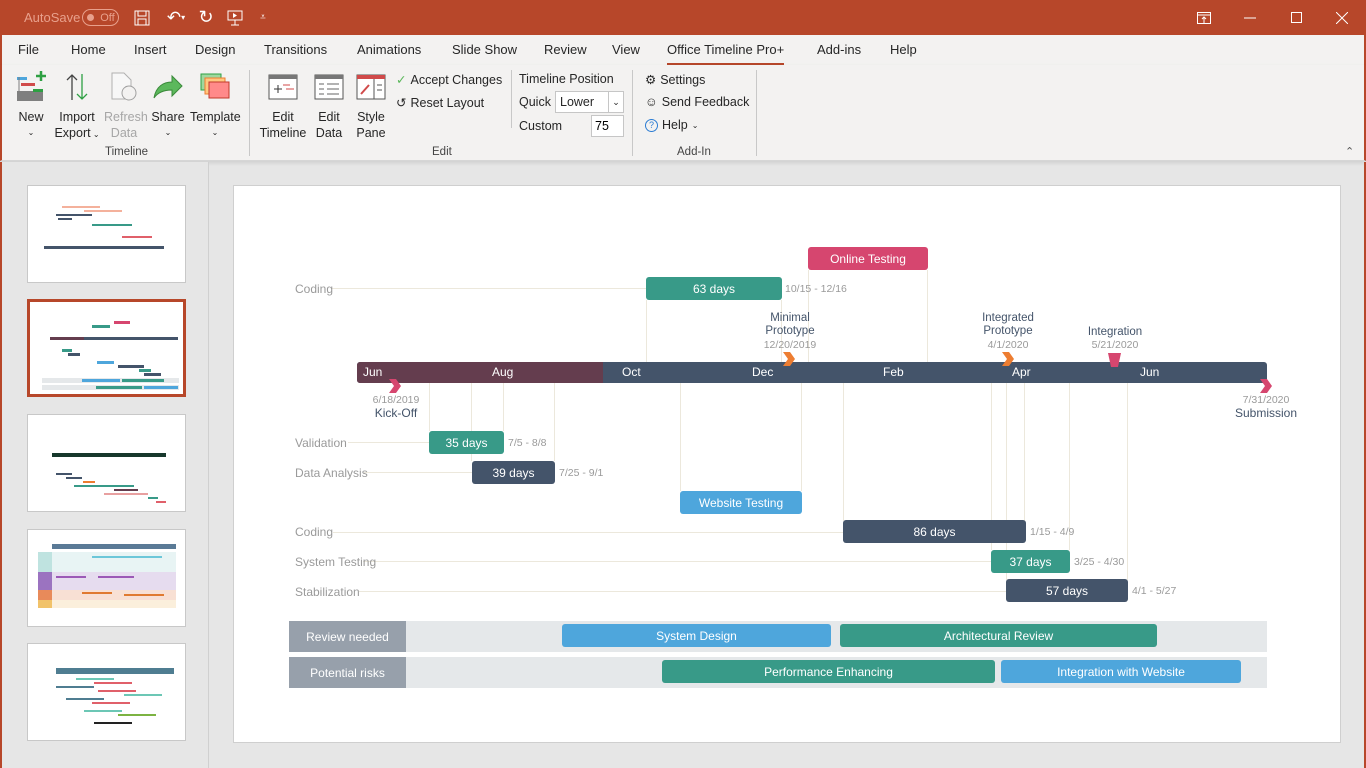 This screenshot has height=768, width=1366. Describe the element at coordinates (714, 288) in the screenshot. I see `task-bar: 63 days` at that location.